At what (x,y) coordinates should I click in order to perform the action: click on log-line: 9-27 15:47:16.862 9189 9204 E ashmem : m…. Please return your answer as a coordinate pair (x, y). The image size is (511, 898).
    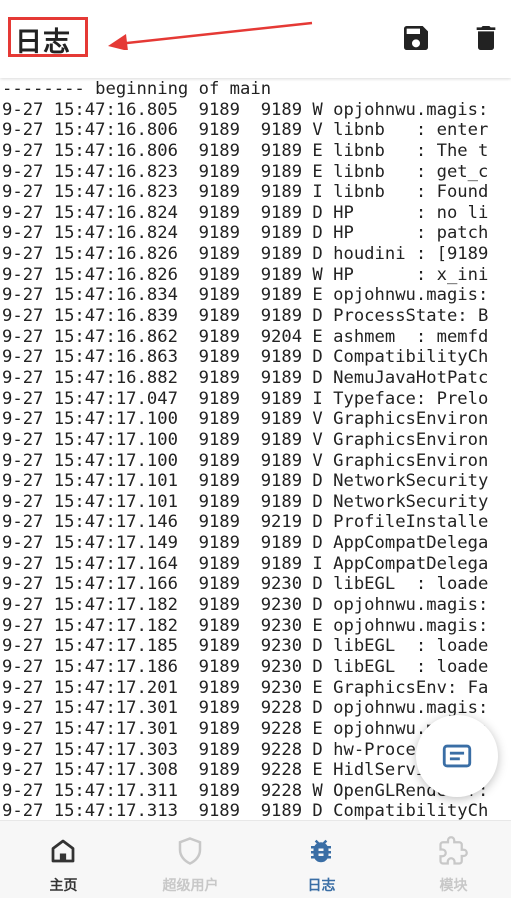
    Looking at the image, I should click on (245, 336).